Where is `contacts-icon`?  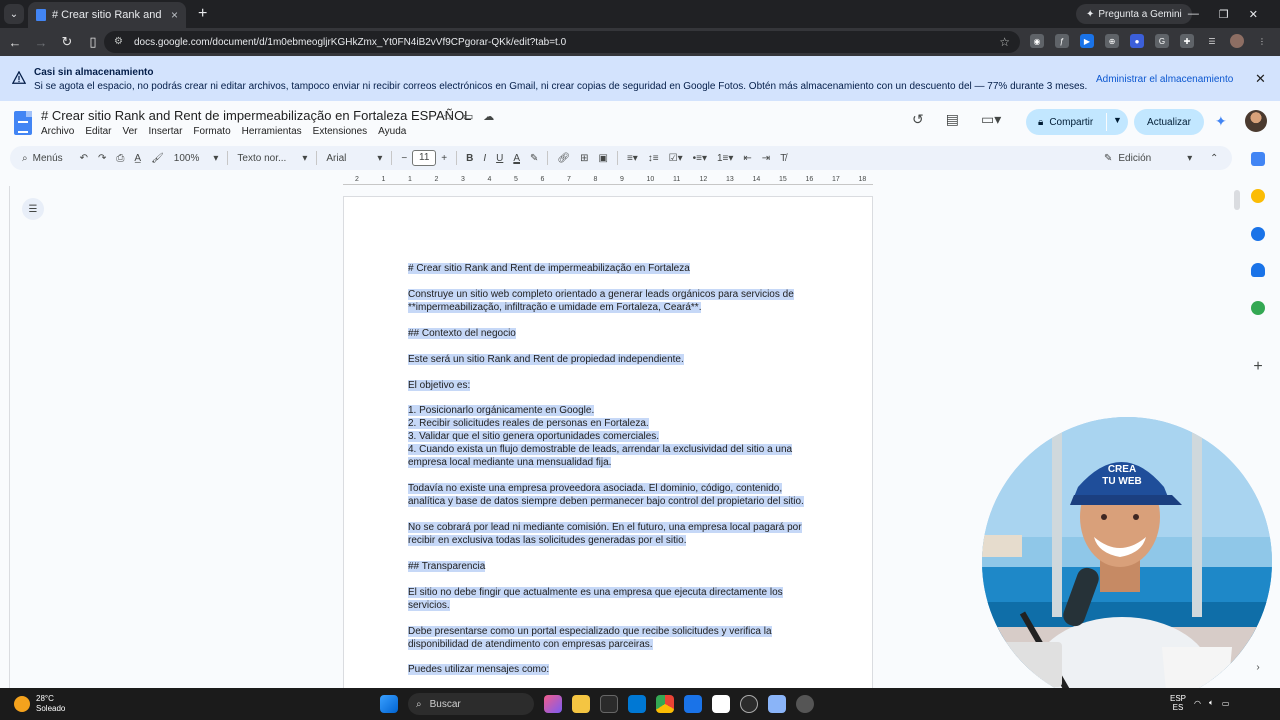
contacts-icon is located at coordinates (1258, 270).